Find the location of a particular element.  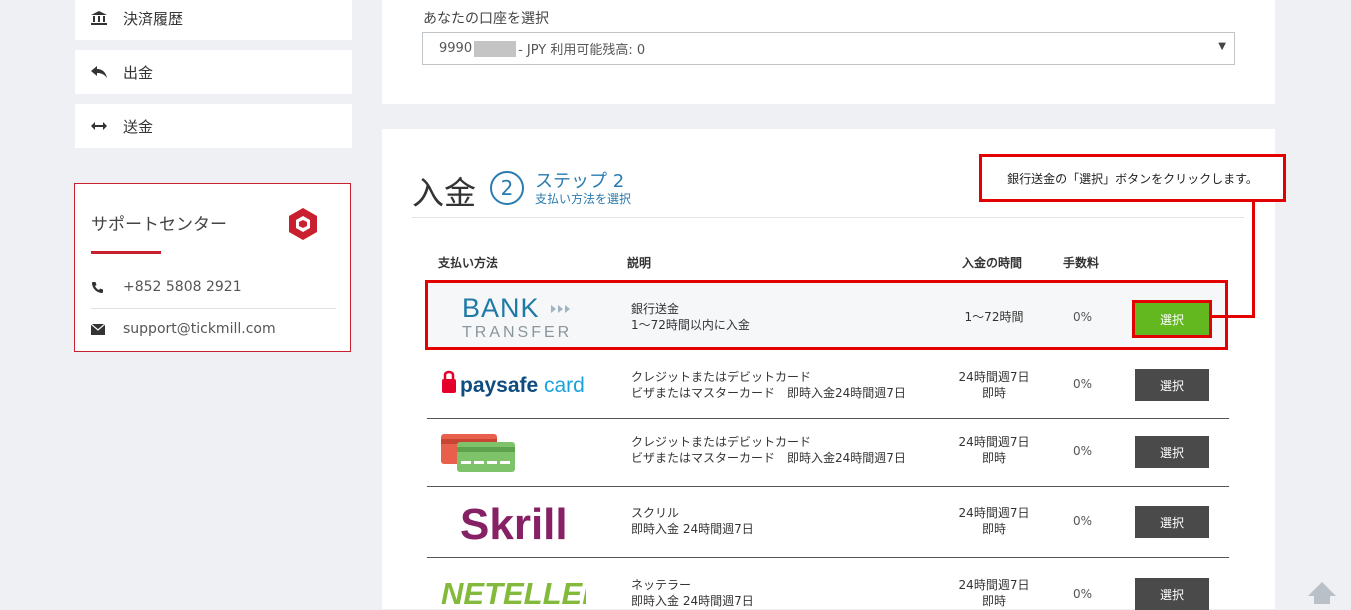

title-underline is located at coordinates (126, 252).